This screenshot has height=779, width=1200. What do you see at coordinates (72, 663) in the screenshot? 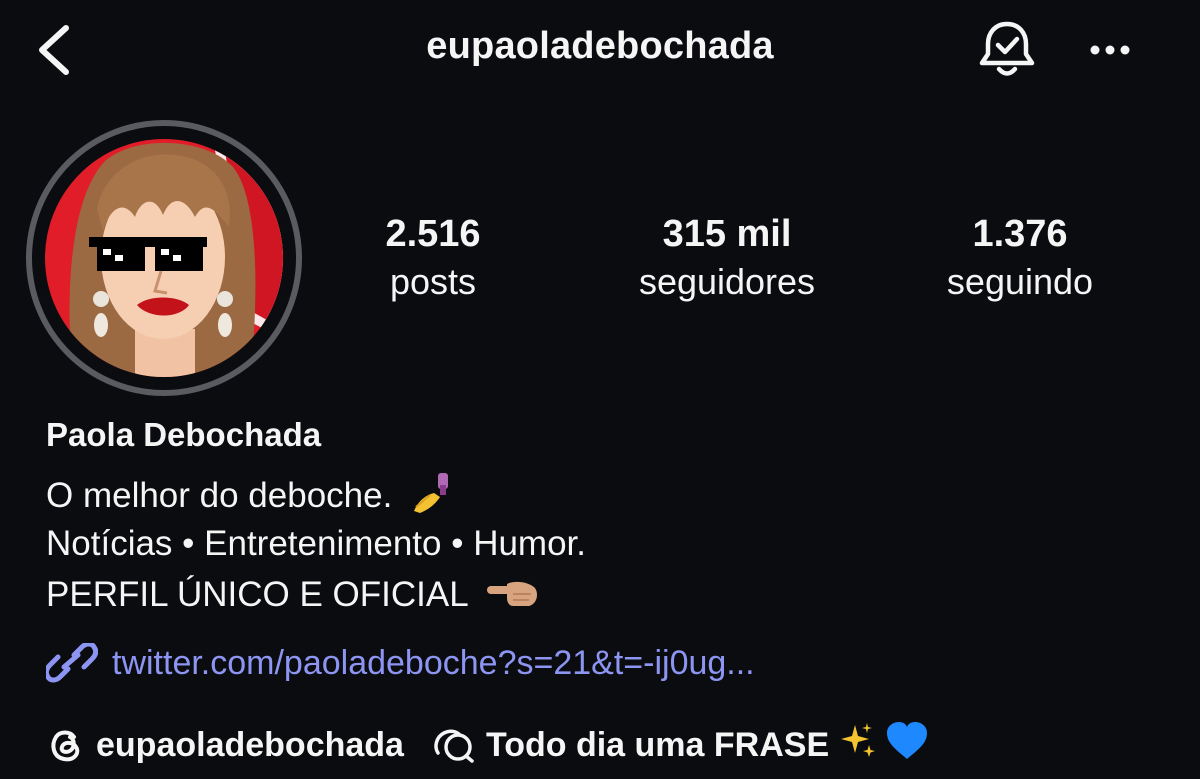
I see `link-icon` at bounding box center [72, 663].